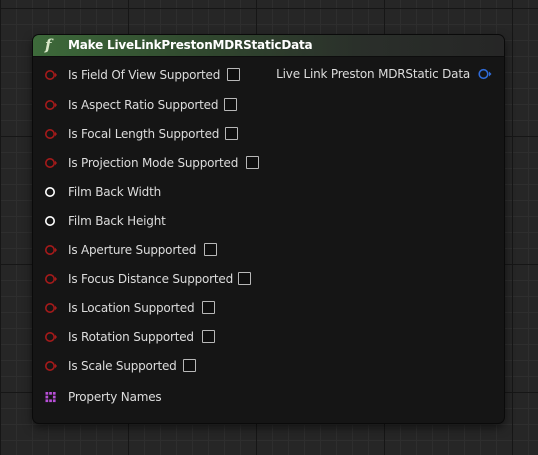 This screenshot has height=455, width=538. I want to click on pin-label: Is Projection Mode Supported, so click(153, 163).